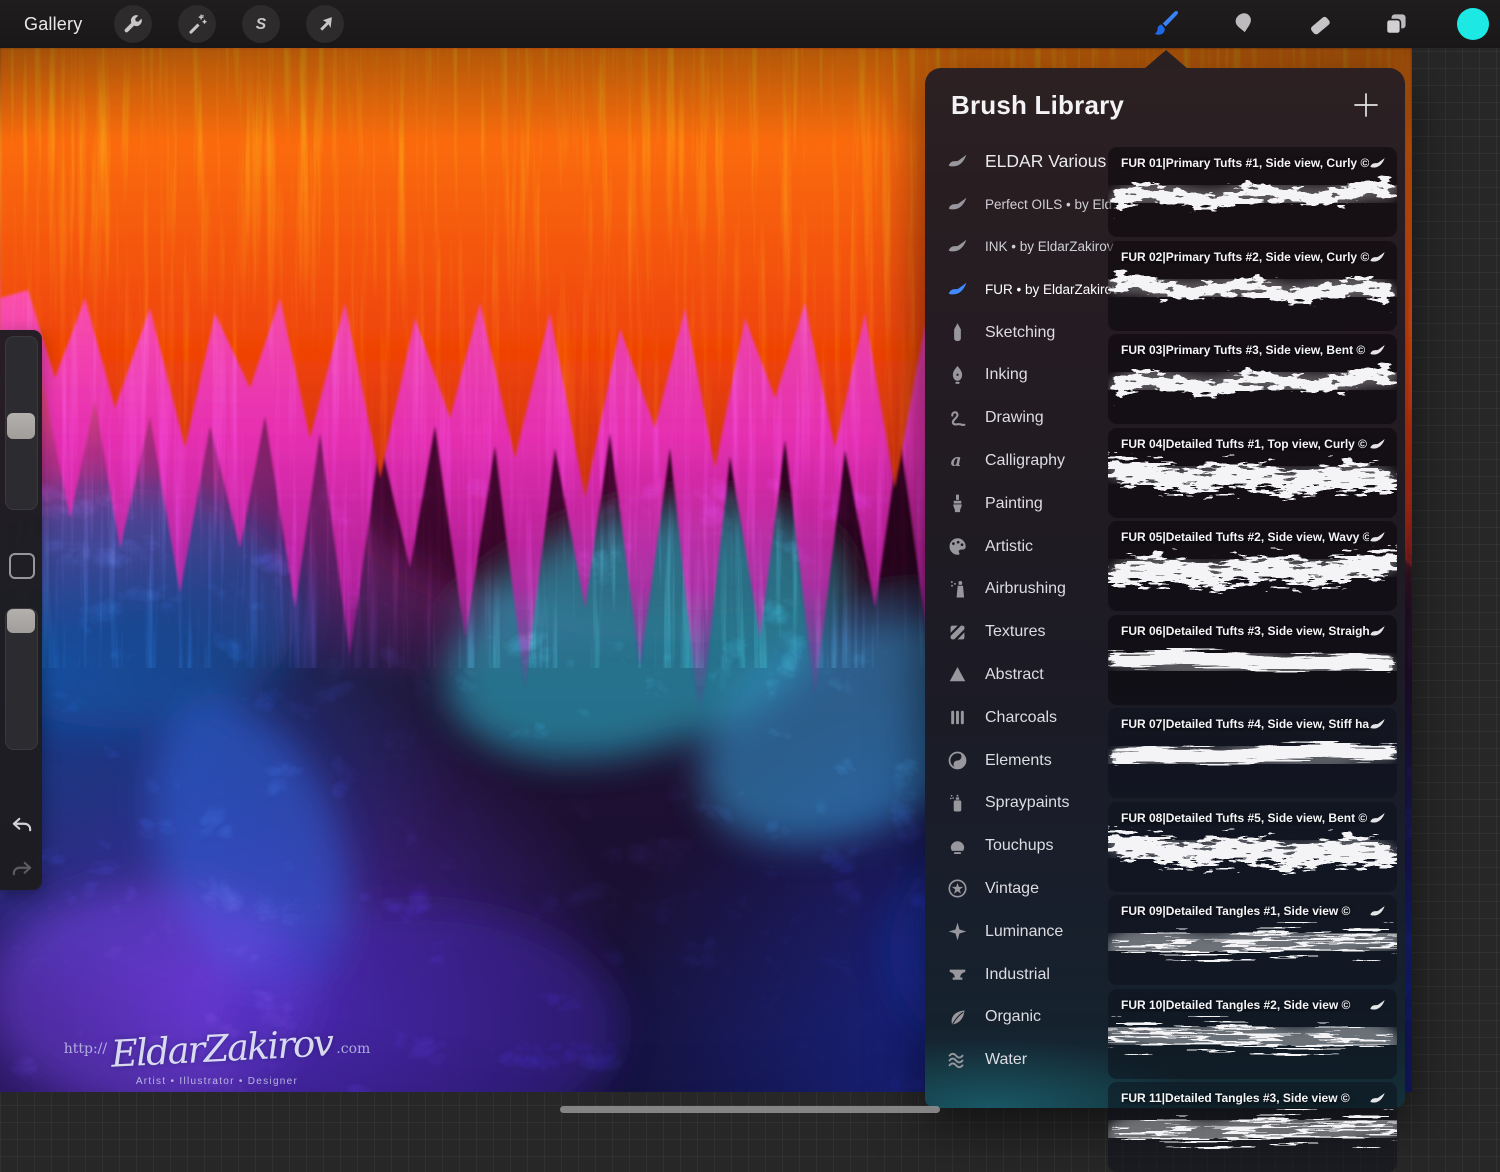 This screenshot has height=1172, width=1500. I want to click on brush-sidebar, so click(21, 610).